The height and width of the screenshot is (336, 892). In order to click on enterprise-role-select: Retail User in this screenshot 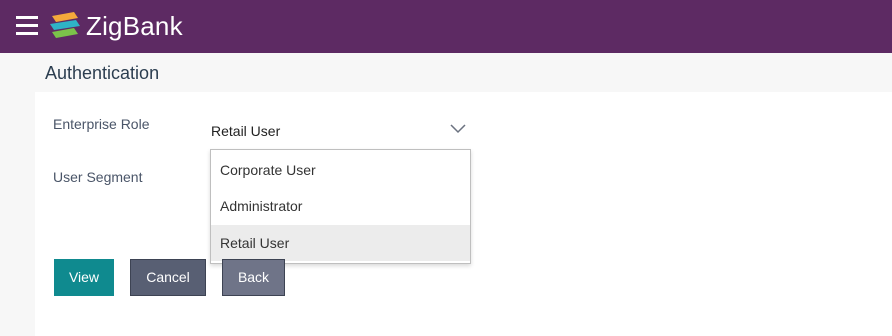, I will do `click(341, 131)`.